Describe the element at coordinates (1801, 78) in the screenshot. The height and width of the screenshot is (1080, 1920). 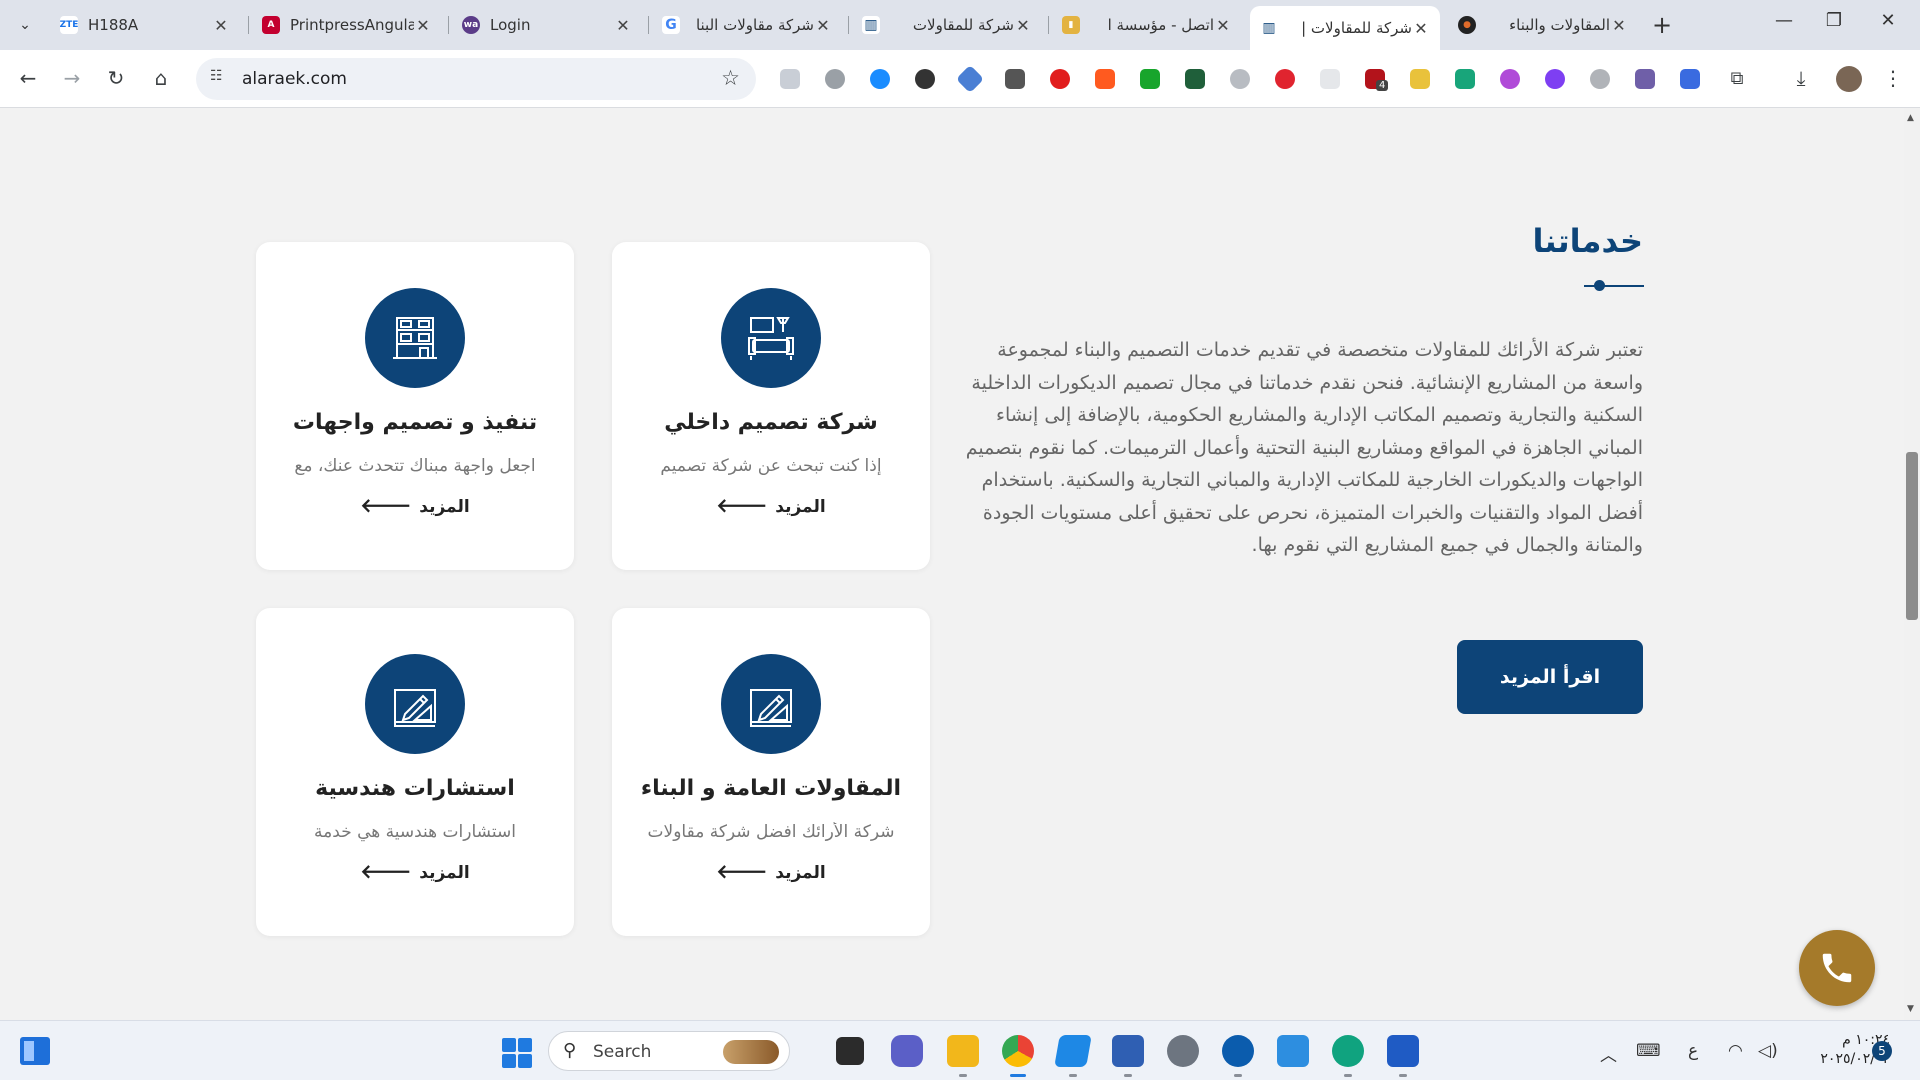
I see `downloads-icon: ⤓` at that location.